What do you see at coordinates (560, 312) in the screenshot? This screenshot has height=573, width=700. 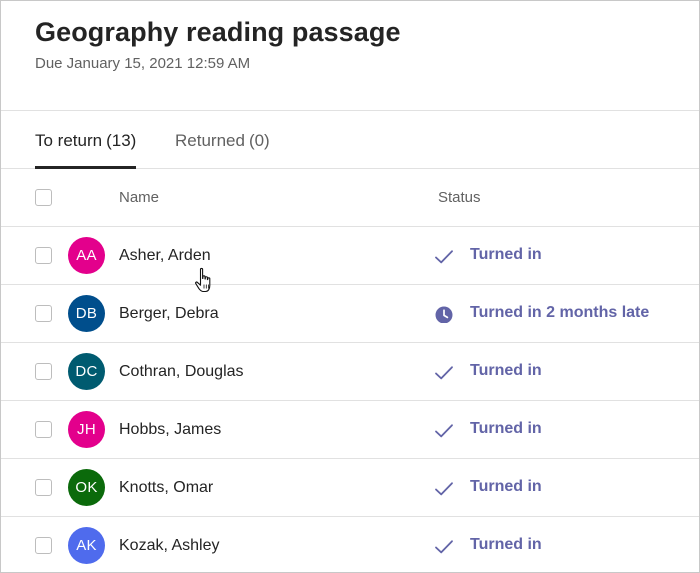 I see `status-label: Turned in 2 months late` at bounding box center [560, 312].